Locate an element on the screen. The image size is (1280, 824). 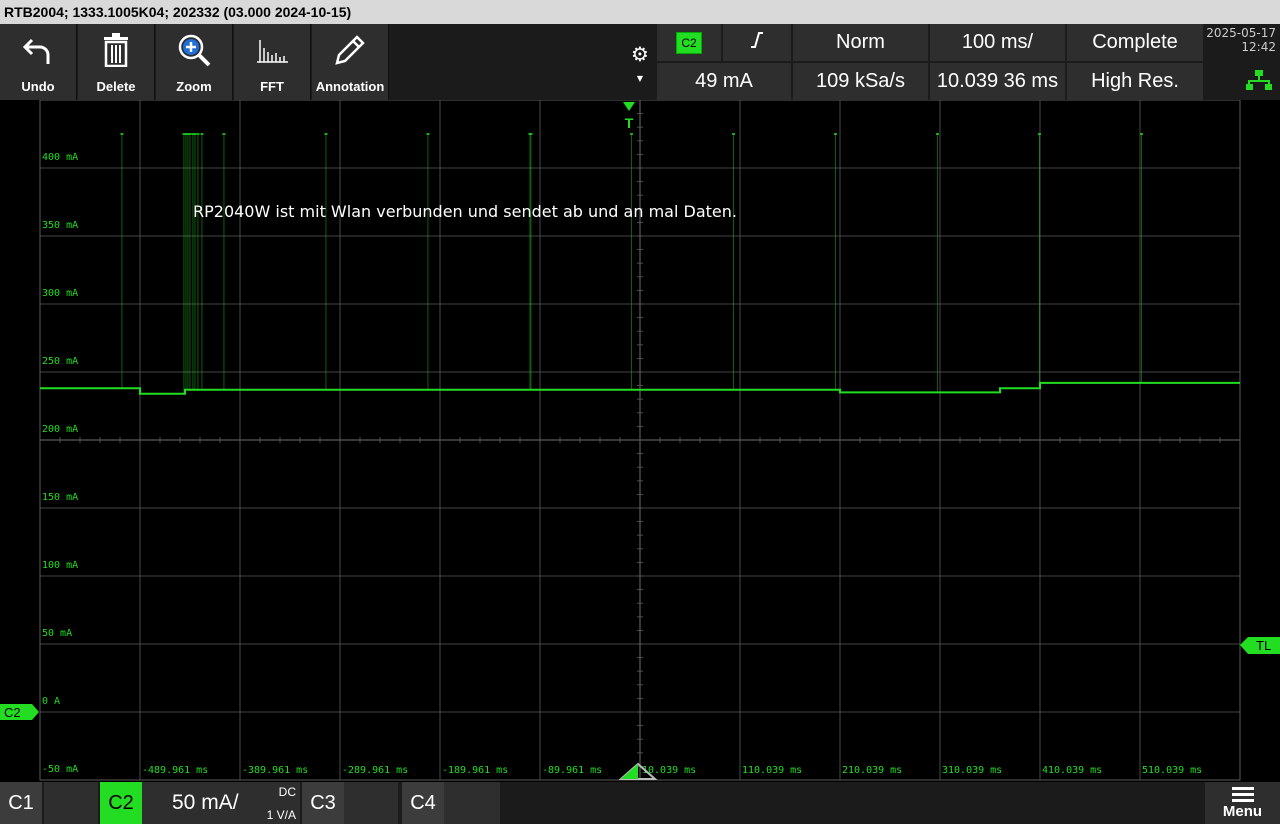
trigger-slope is located at coordinates (757, 42).